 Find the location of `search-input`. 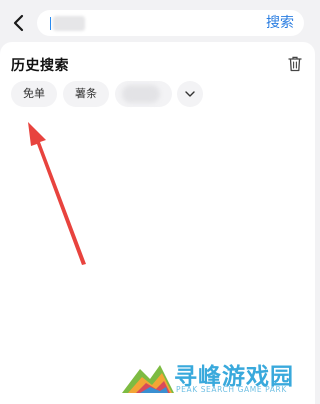

search-input is located at coordinates (149, 23).